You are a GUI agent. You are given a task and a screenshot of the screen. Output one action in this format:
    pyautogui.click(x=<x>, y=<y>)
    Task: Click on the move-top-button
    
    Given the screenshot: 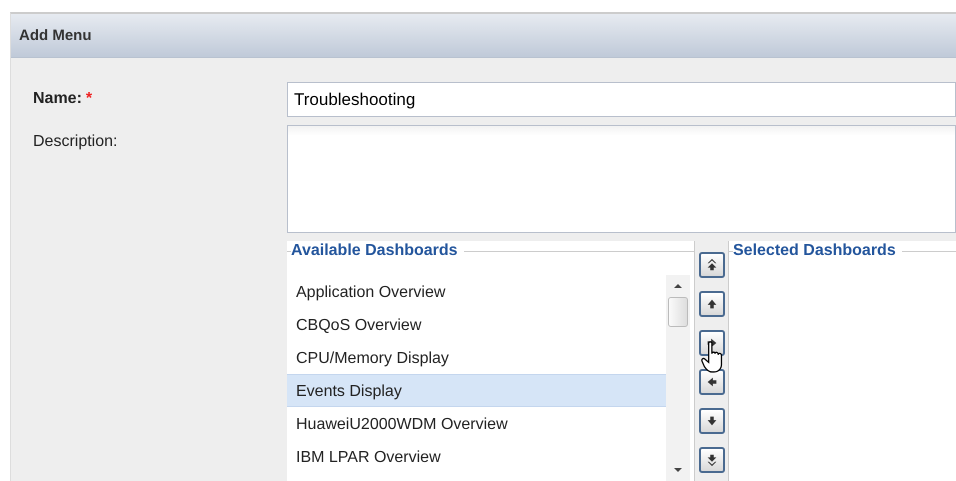 What is the action you would take?
    pyautogui.click(x=711, y=265)
    